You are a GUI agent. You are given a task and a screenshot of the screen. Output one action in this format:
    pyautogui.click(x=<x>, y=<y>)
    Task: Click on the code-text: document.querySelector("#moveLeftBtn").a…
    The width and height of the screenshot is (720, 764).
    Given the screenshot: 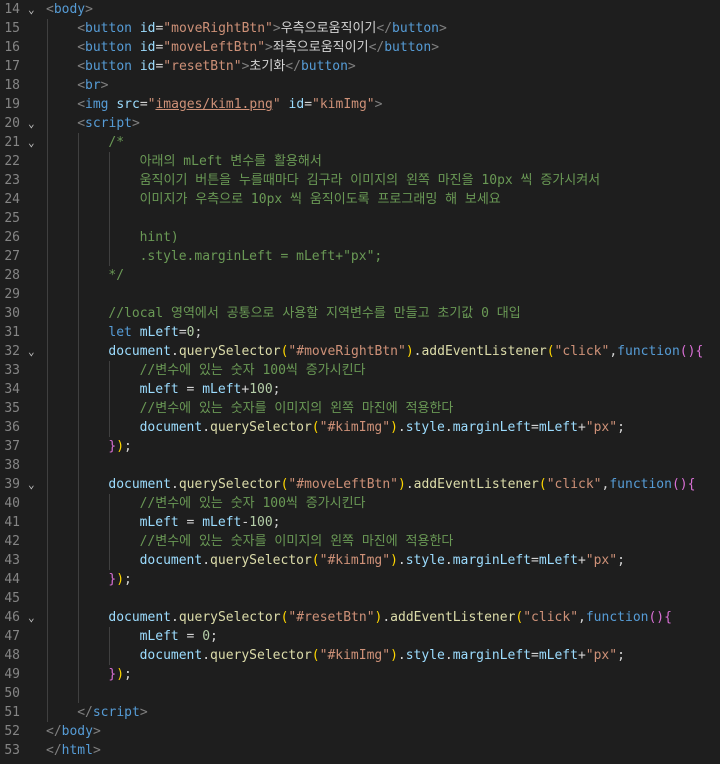 What is the action you would take?
    pyautogui.click(x=401, y=484)
    